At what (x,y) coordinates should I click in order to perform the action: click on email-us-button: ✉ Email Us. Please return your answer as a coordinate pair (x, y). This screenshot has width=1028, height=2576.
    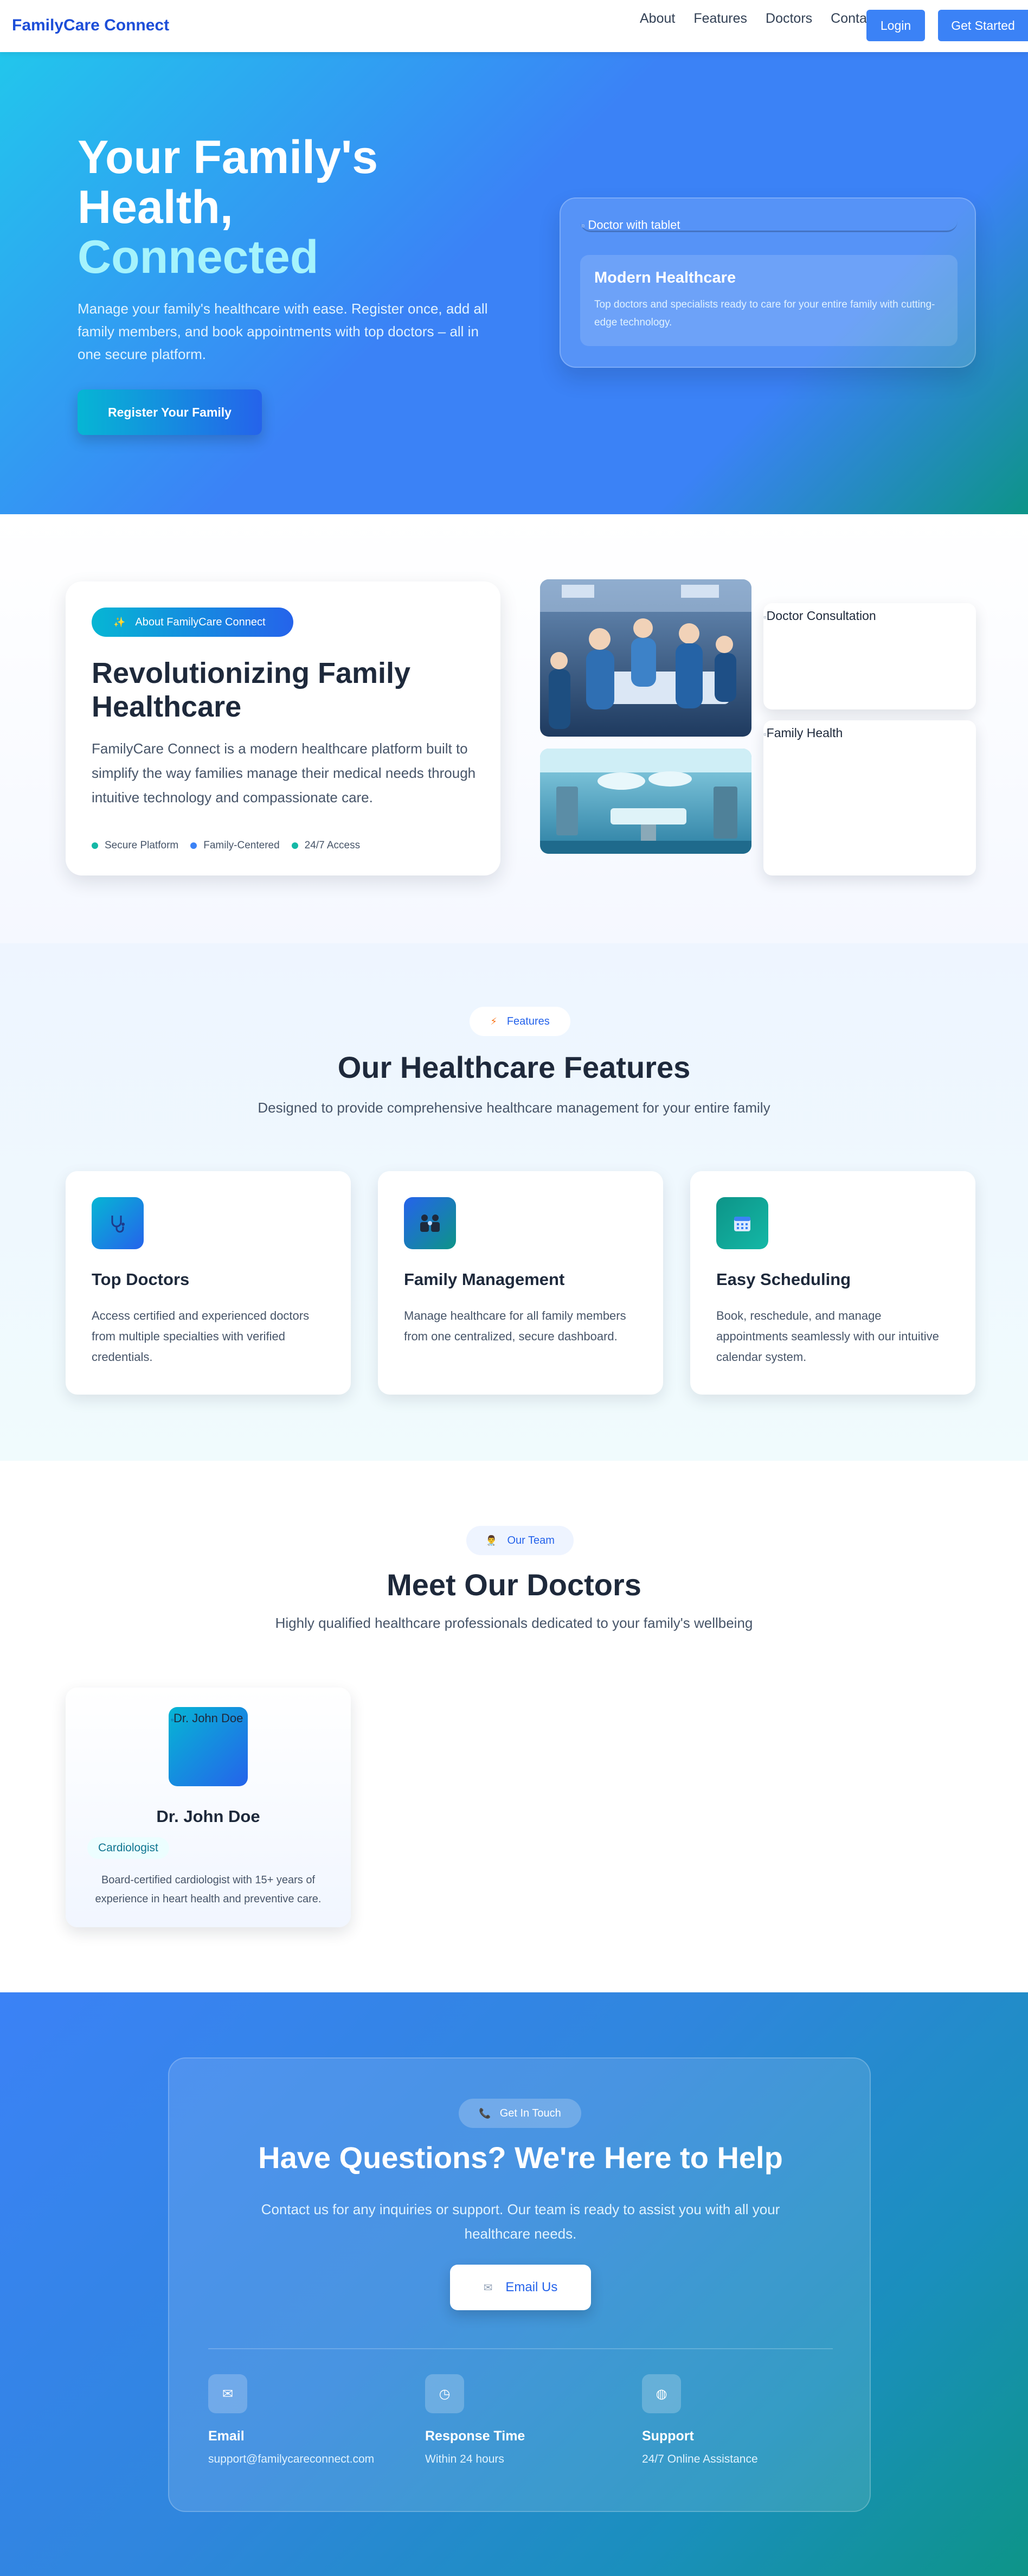
    Looking at the image, I should click on (521, 2287).